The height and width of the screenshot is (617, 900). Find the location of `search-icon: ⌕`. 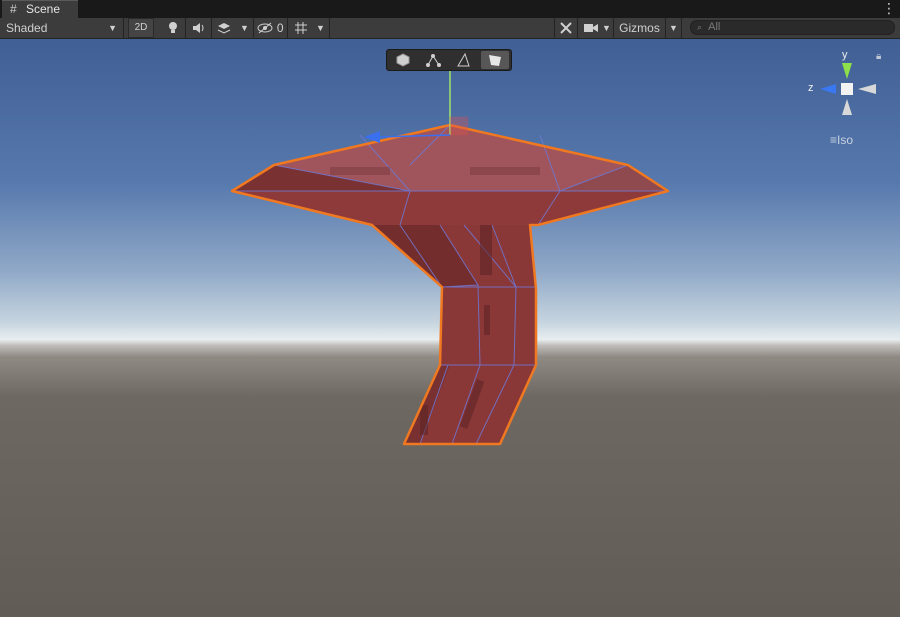

search-icon: ⌕ is located at coordinates (700, 27).